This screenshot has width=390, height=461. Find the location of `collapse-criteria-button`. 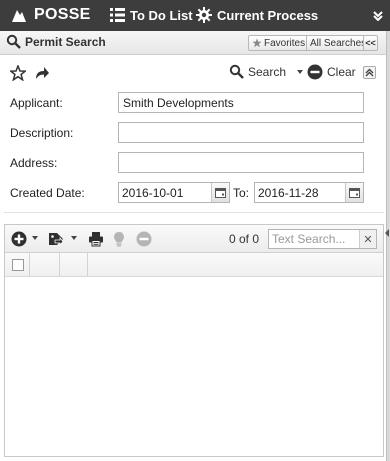

collapse-criteria-button is located at coordinates (369, 72).